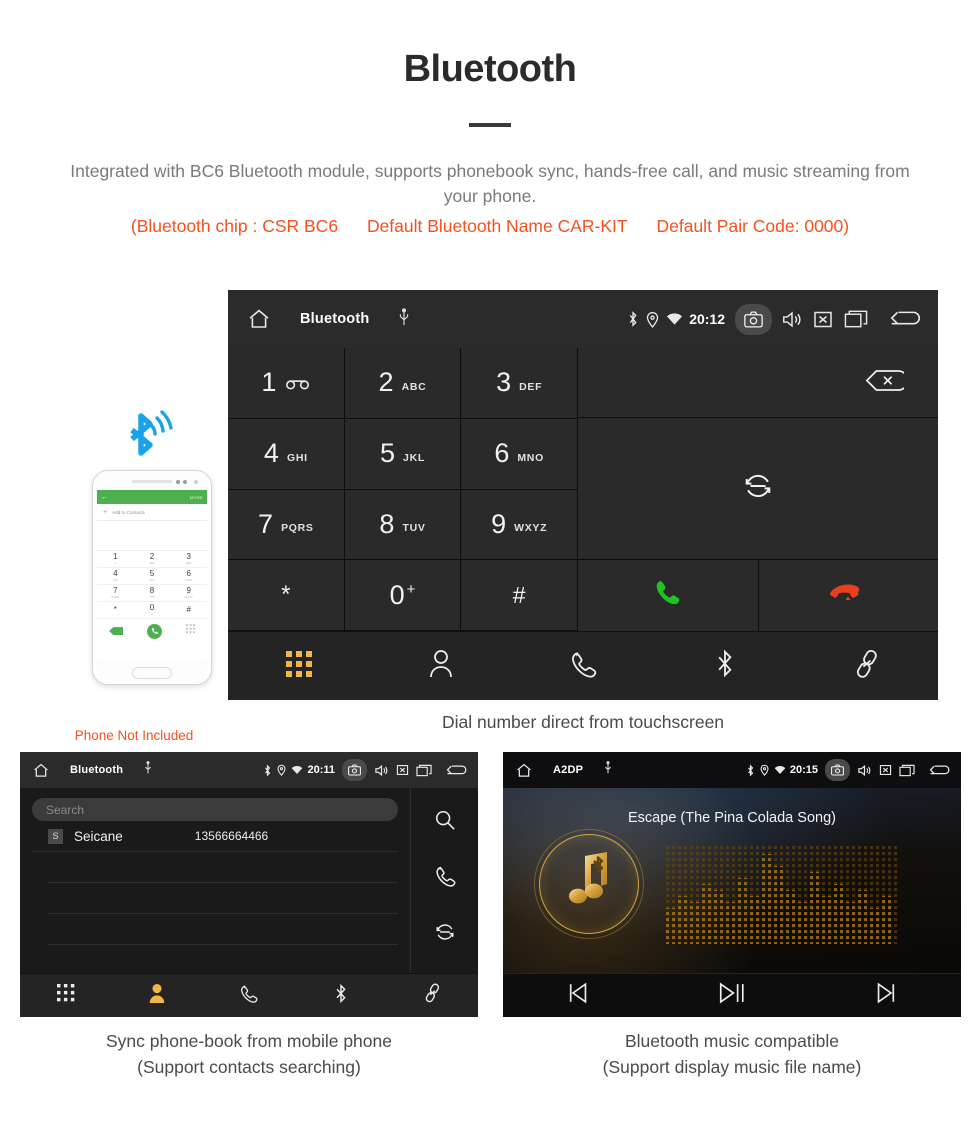  I want to click on phone-key-2: 2 ABC, so click(152, 559).